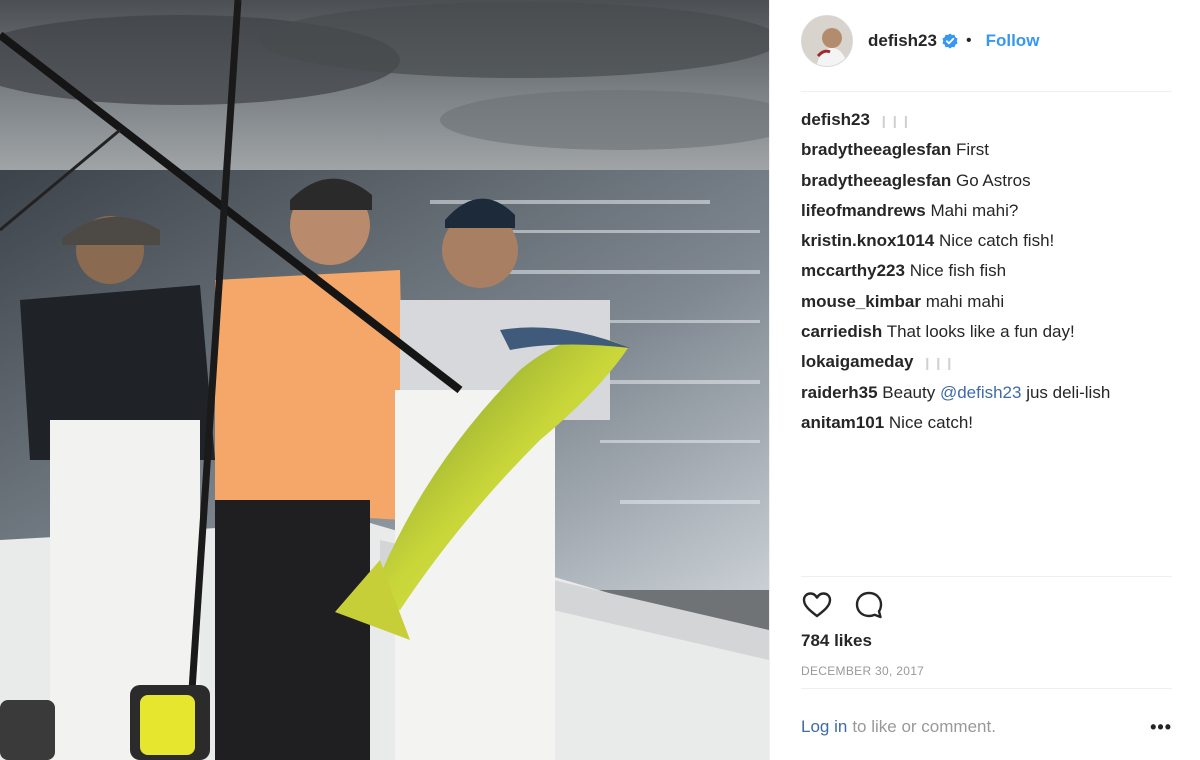 This screenshot has width=1200, height=760. I want to click on comment-item: mccarthy223 Nice fish fish, so click(986, 272).